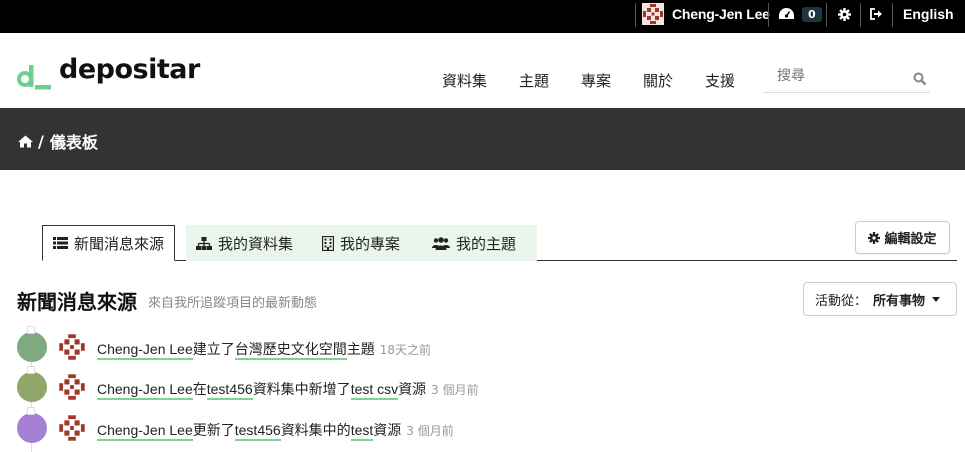  What do you see at coordinates (119, 243) in the screenshot?
I see `tab-label: 新聞消息來源` at bounding box center [119, 243].